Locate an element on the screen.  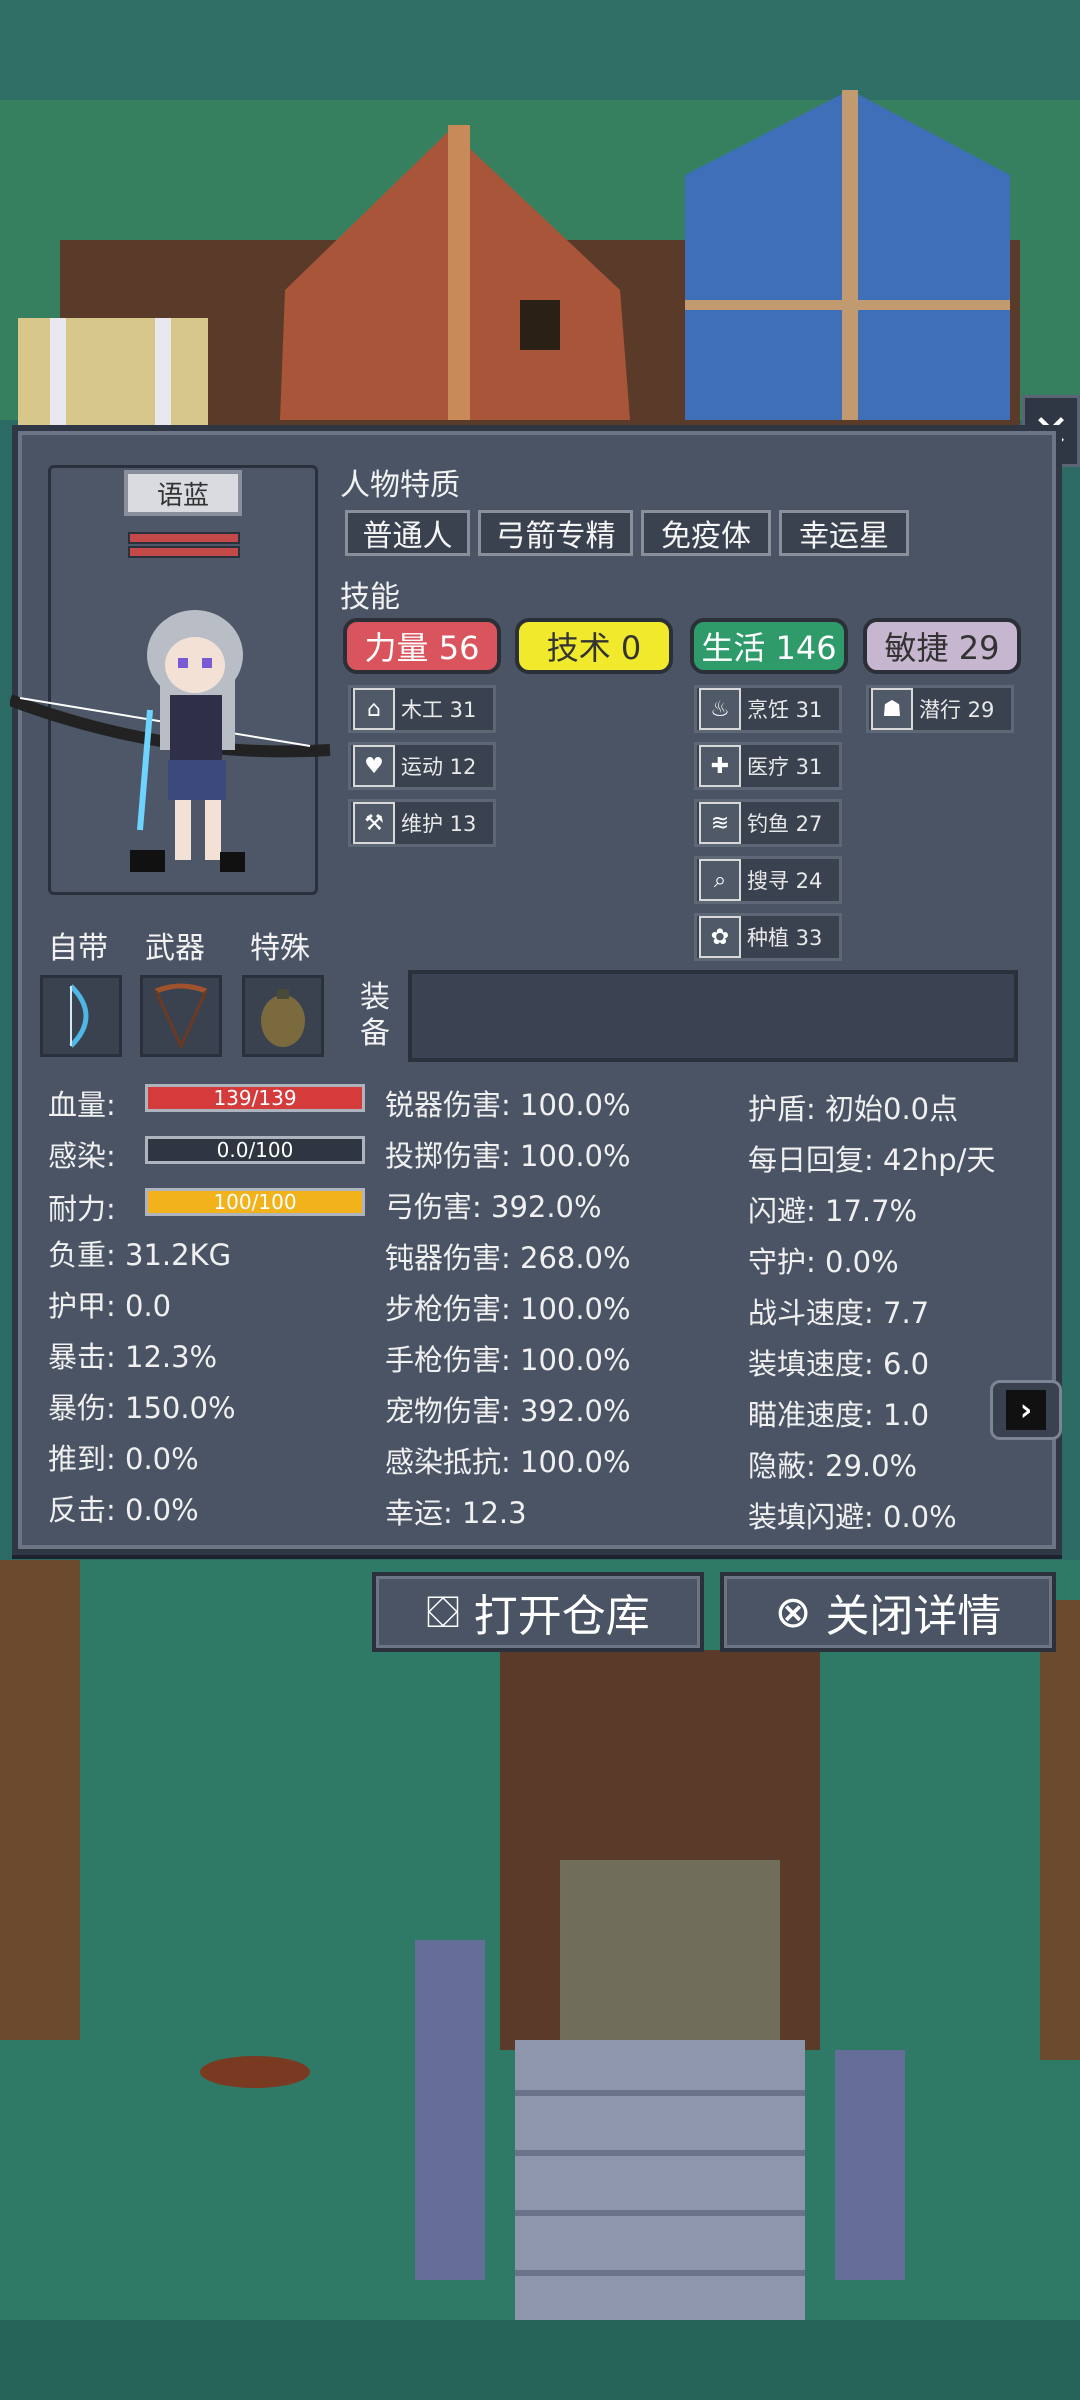
stat-bow-damage: 弓伤害: 392.0% is located at coordinates (493, 1207).